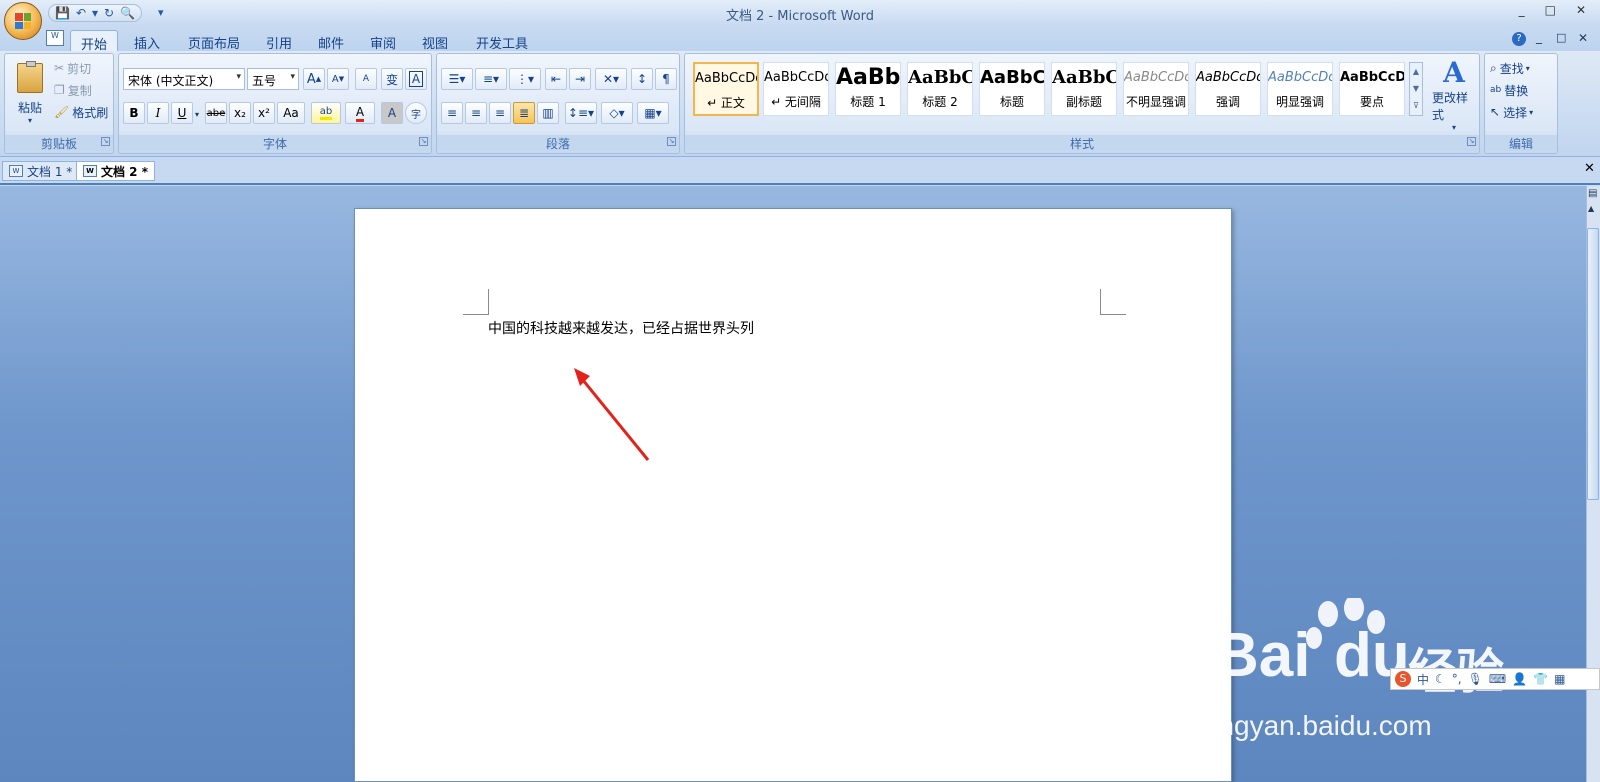 Image resolution: width=1600 pixels, height=782 pixels. Describe the element at coordinates (1593, 364) in the screenshot. I see `scrollbar-thumb` at that location.